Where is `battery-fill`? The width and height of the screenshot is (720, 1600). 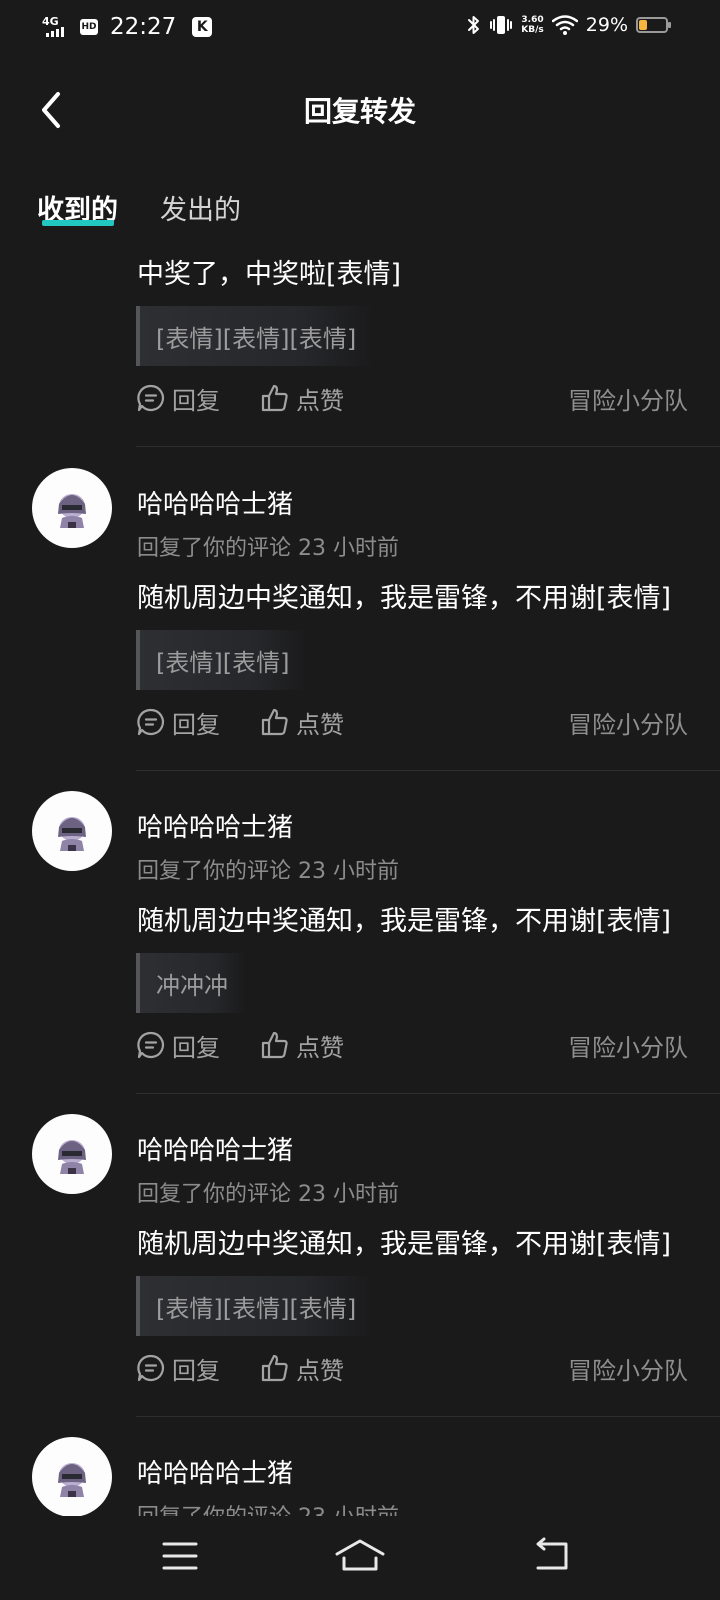
battery-fill is located at coordinates (643, 25).